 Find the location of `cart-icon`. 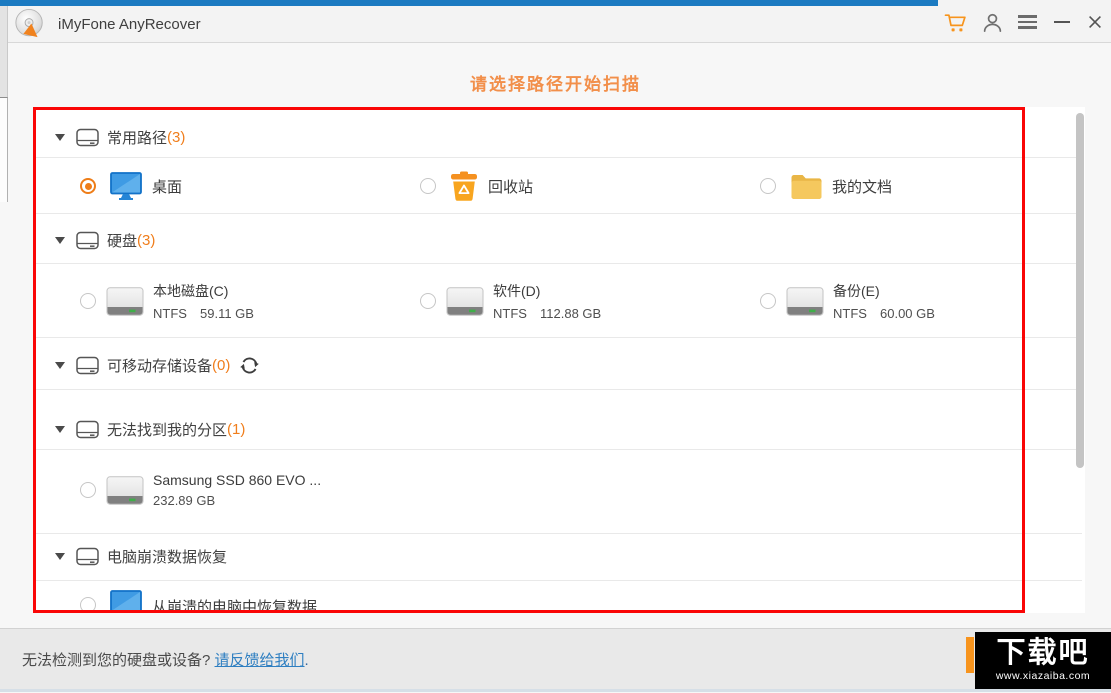

cart-icon is located at coordinates (956, 22).